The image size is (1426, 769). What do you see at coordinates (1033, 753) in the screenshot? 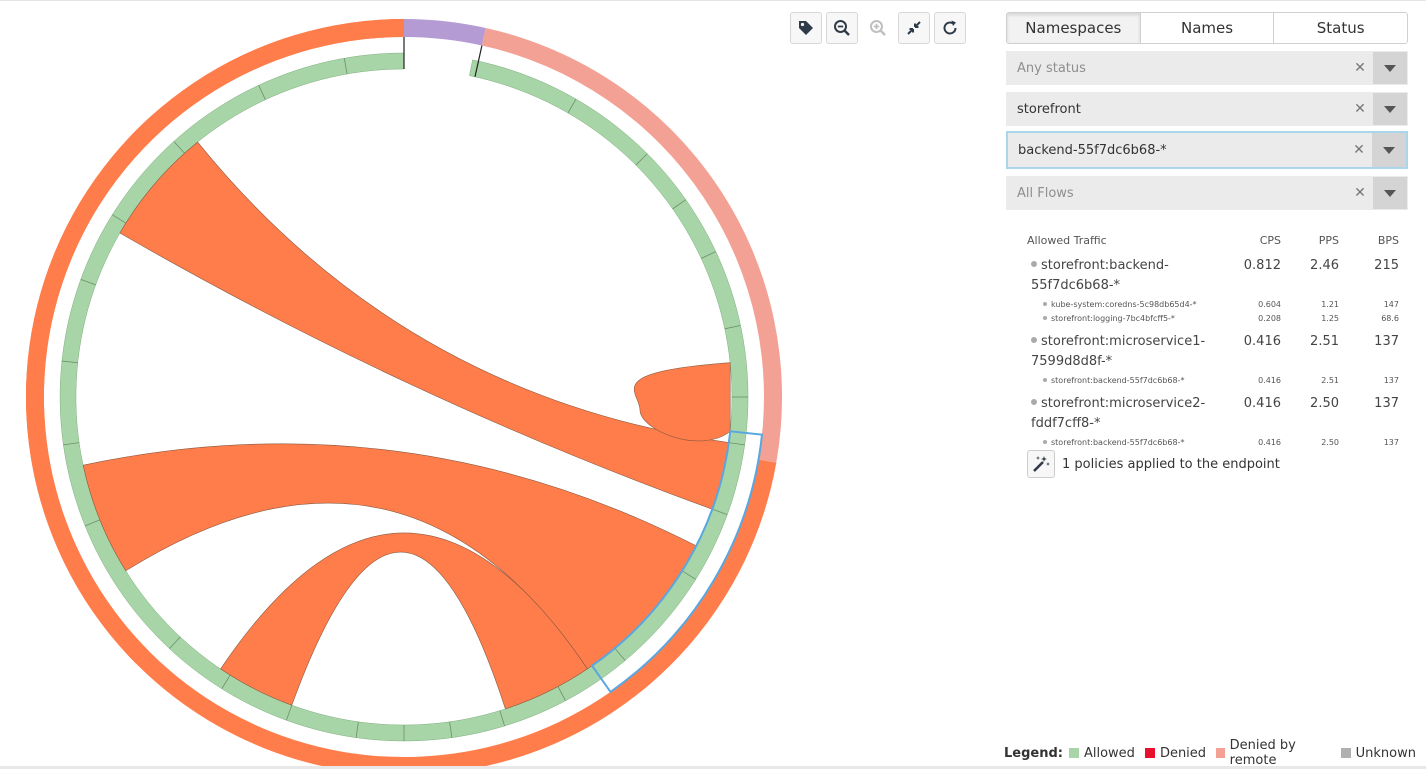
I see `legend-title: Legend:` at bounding box center [1033, 753].